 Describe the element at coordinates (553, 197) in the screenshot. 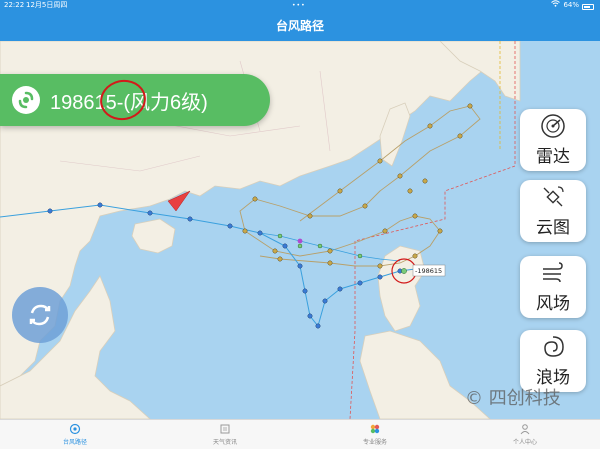

I see `satellite-icon` at that location.